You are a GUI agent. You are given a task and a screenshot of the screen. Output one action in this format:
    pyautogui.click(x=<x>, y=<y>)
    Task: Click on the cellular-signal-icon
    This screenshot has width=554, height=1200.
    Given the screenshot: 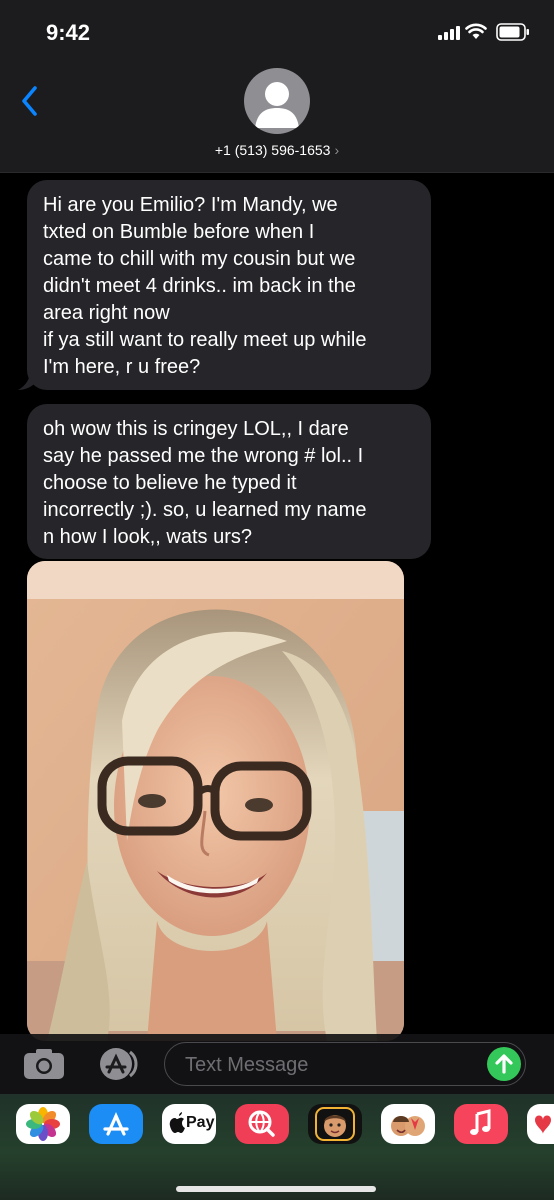 What is the action you would take?
    pyautogui.click(x=449, y=33)
    